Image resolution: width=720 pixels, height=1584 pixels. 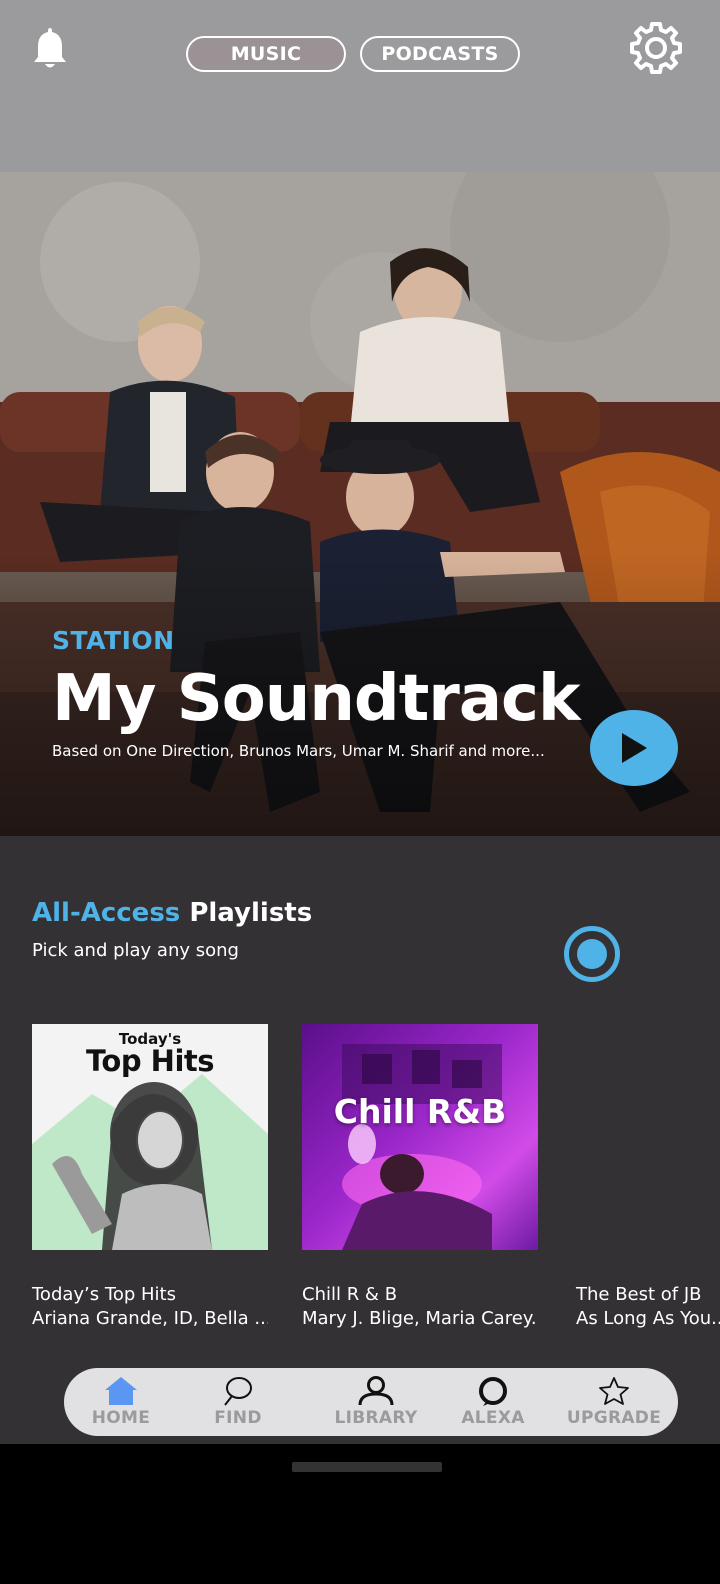 What do you see at coordinates (422, 1147) in the screenshot?
I see `art-image` at bounding box center [422, 1147].